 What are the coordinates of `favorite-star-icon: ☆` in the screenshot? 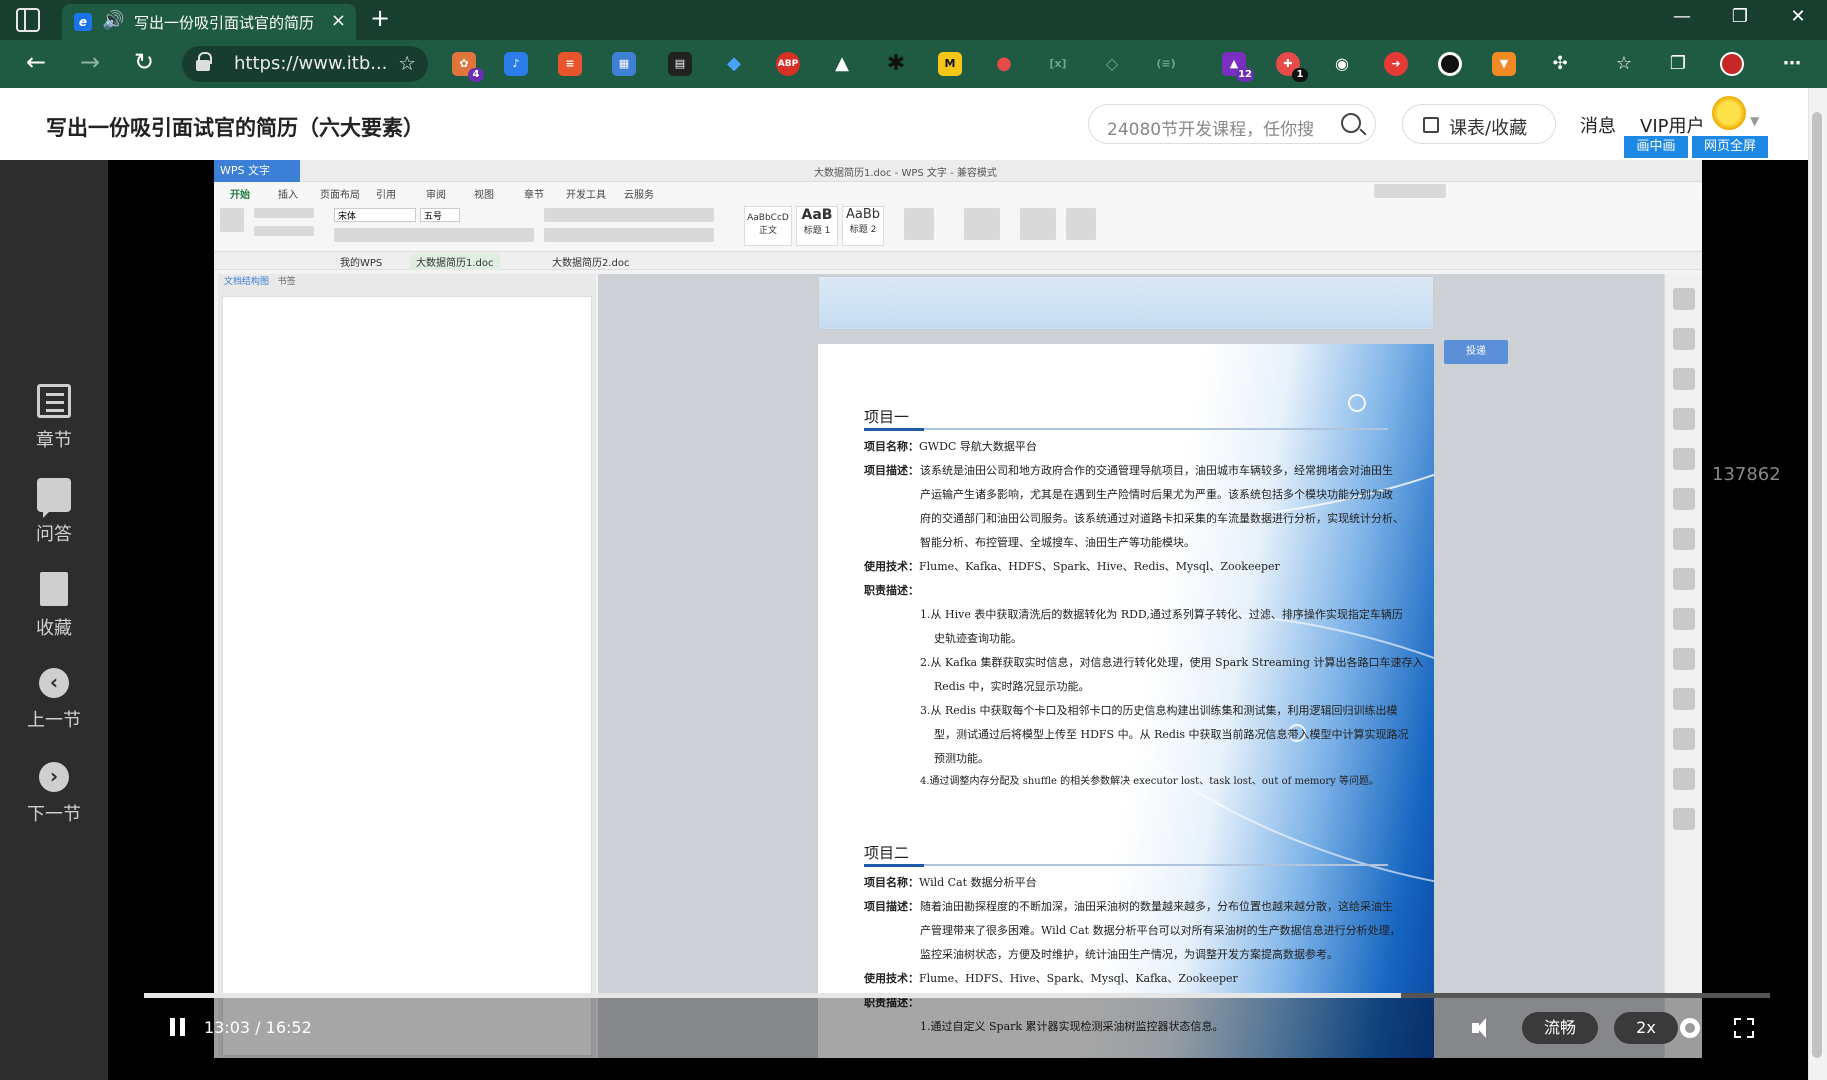 It's located at (407, 63).